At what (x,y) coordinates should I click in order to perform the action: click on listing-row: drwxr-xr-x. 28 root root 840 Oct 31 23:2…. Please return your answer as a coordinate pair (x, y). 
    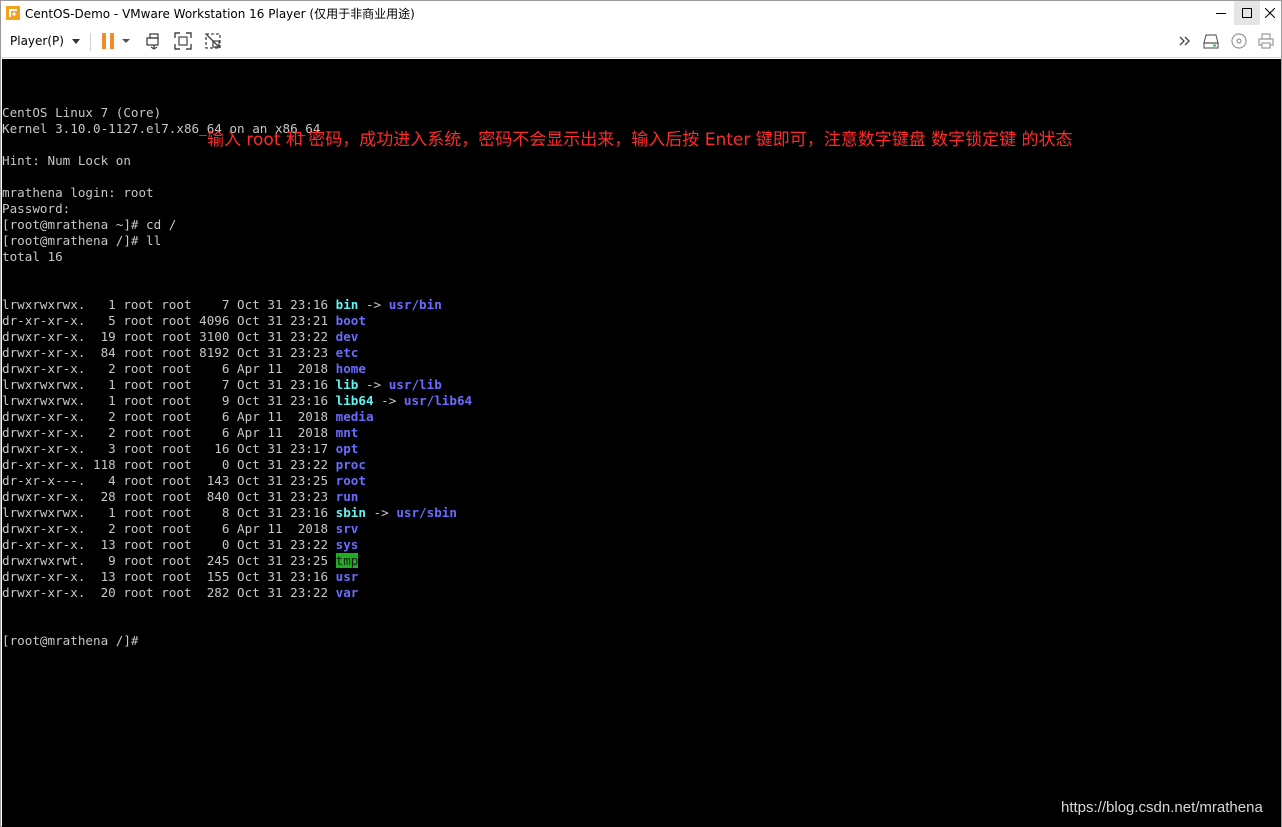
    Looking at the image, I should click on (237, 497).